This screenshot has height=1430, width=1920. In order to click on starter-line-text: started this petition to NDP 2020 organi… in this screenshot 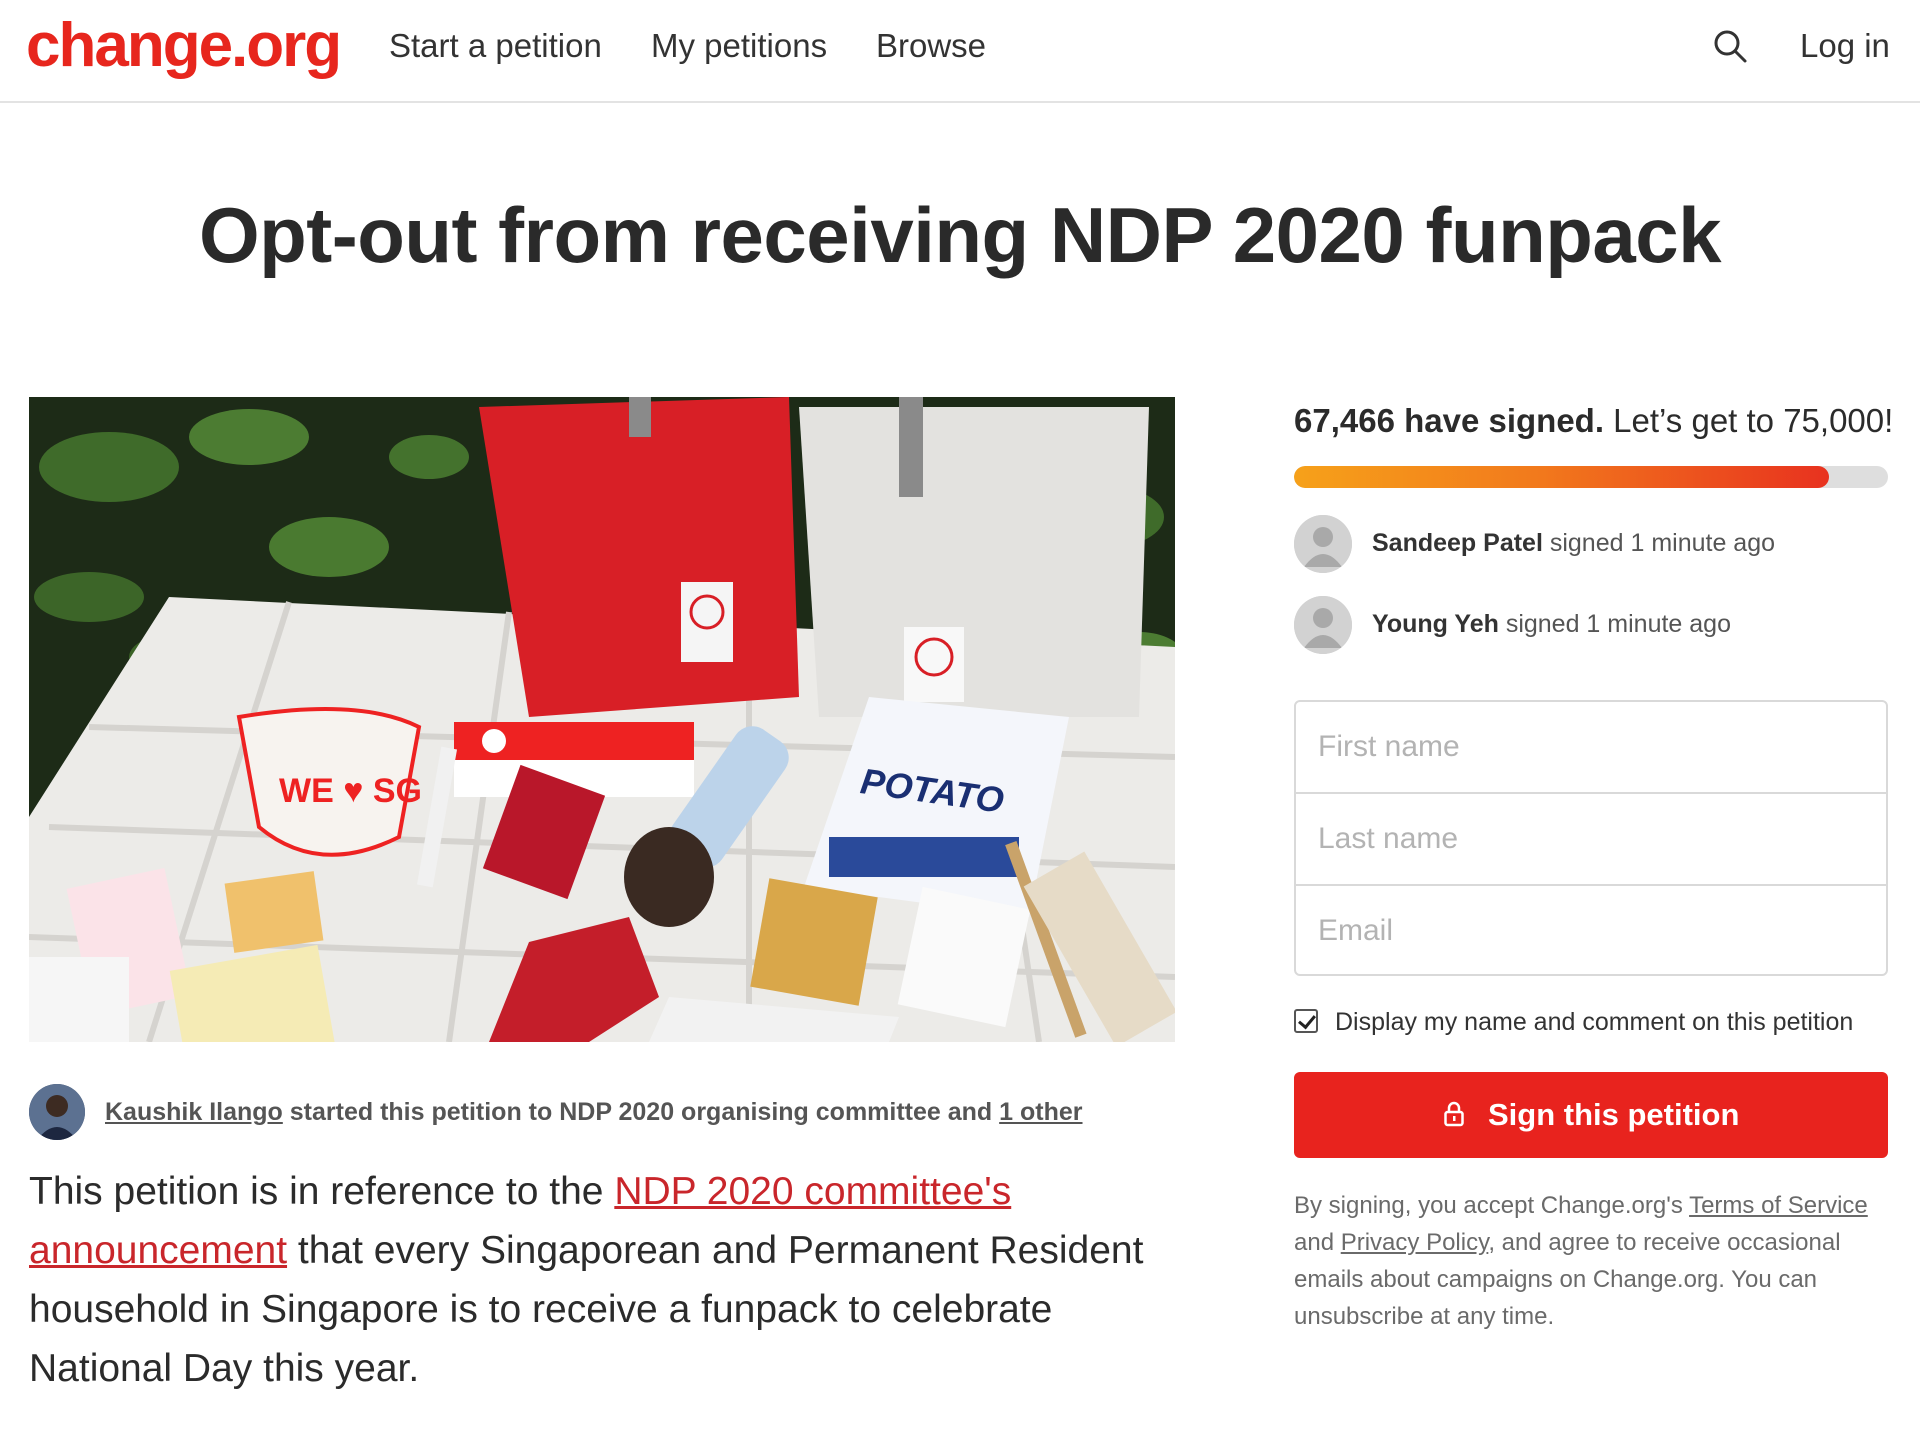, I will do `click(641, 1112)`.